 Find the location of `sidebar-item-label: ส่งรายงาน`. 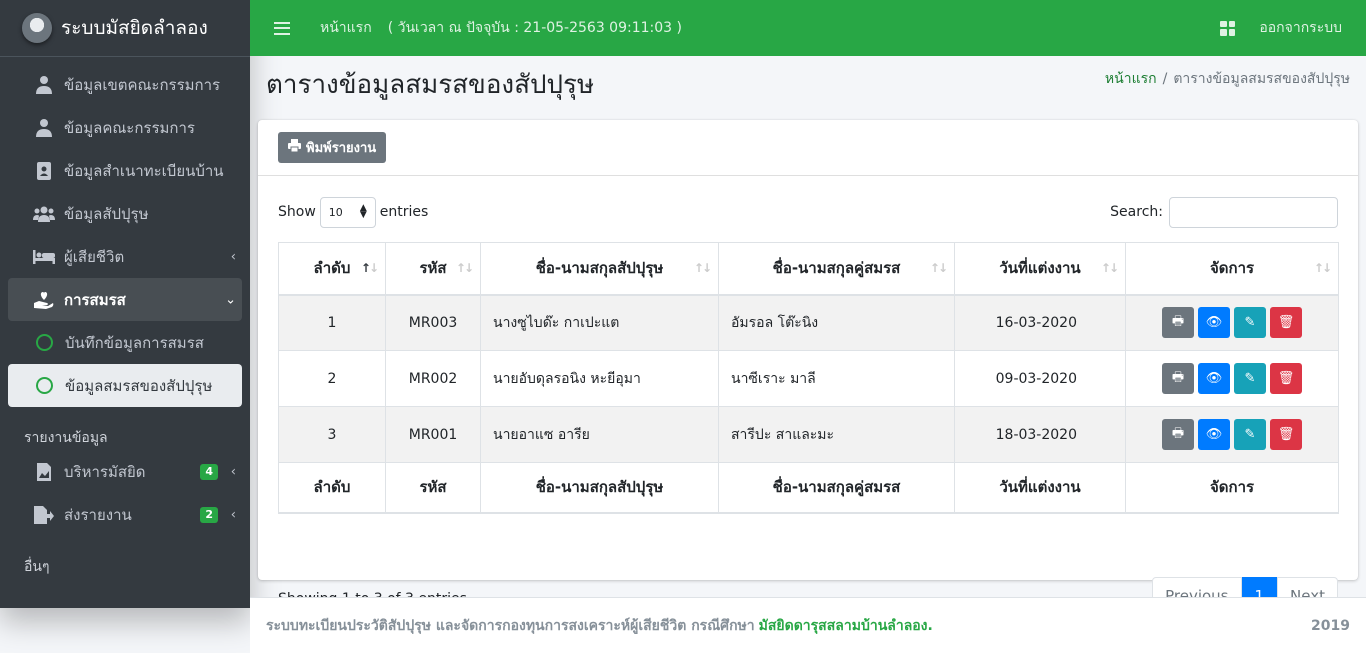

sidebar-item-label: ส่งรายงาน is located at coordinates (98, 514).